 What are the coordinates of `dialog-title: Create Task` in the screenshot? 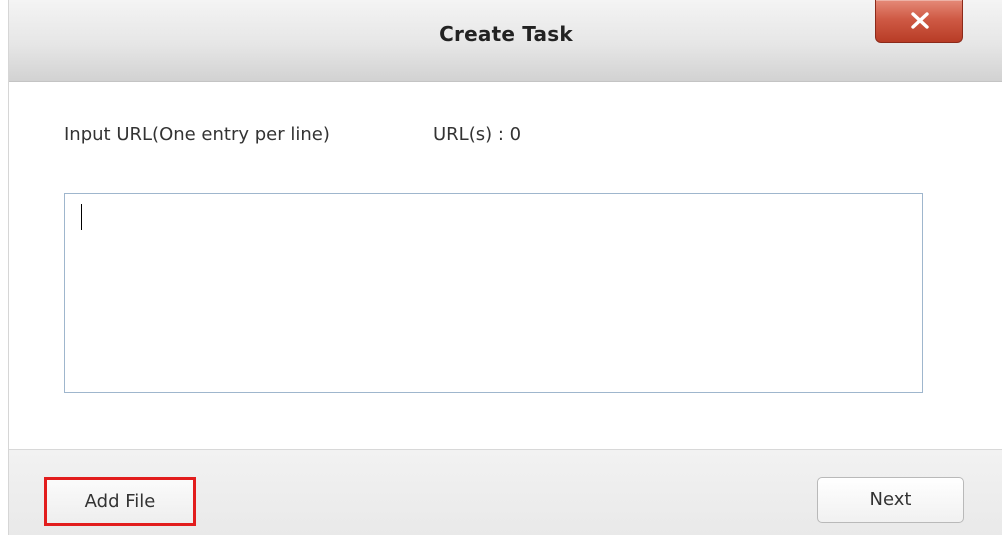 It's located at (506, 34).